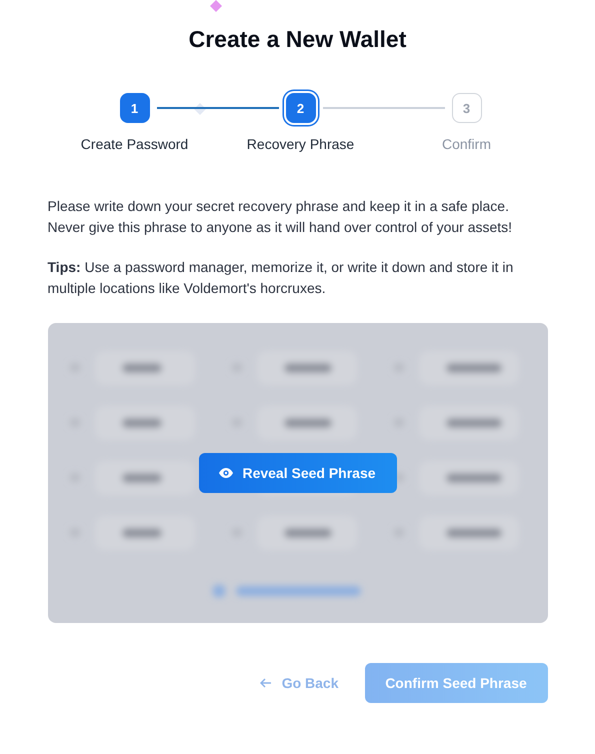 The image size is (595, 754). Describe the element at coordinates (299, 683) in the screenshot. I see `go-back-link: Go Back` at that location.